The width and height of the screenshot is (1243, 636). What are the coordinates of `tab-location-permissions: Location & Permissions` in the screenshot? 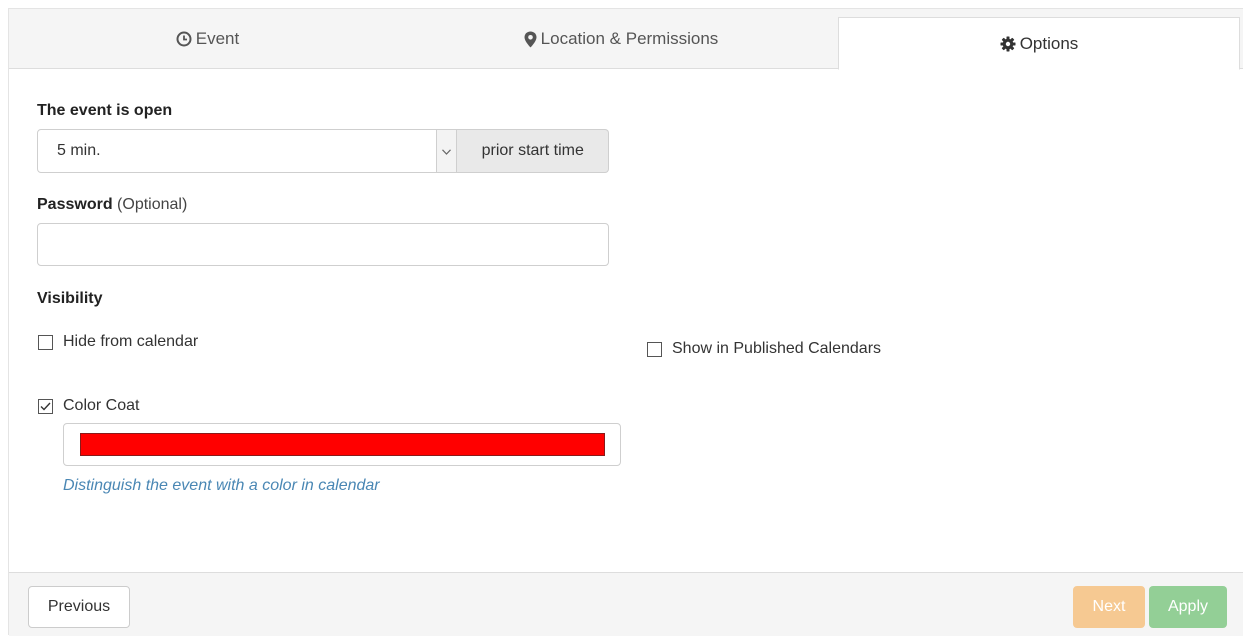 It's located at (621, 39).